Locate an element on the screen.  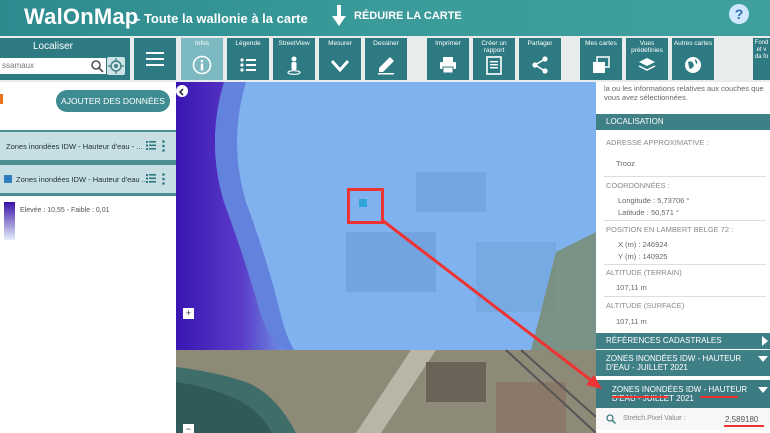
legend-range-text: Elevée : 10,55 - Faible : 0,01 is located at coordinates (65, 210).